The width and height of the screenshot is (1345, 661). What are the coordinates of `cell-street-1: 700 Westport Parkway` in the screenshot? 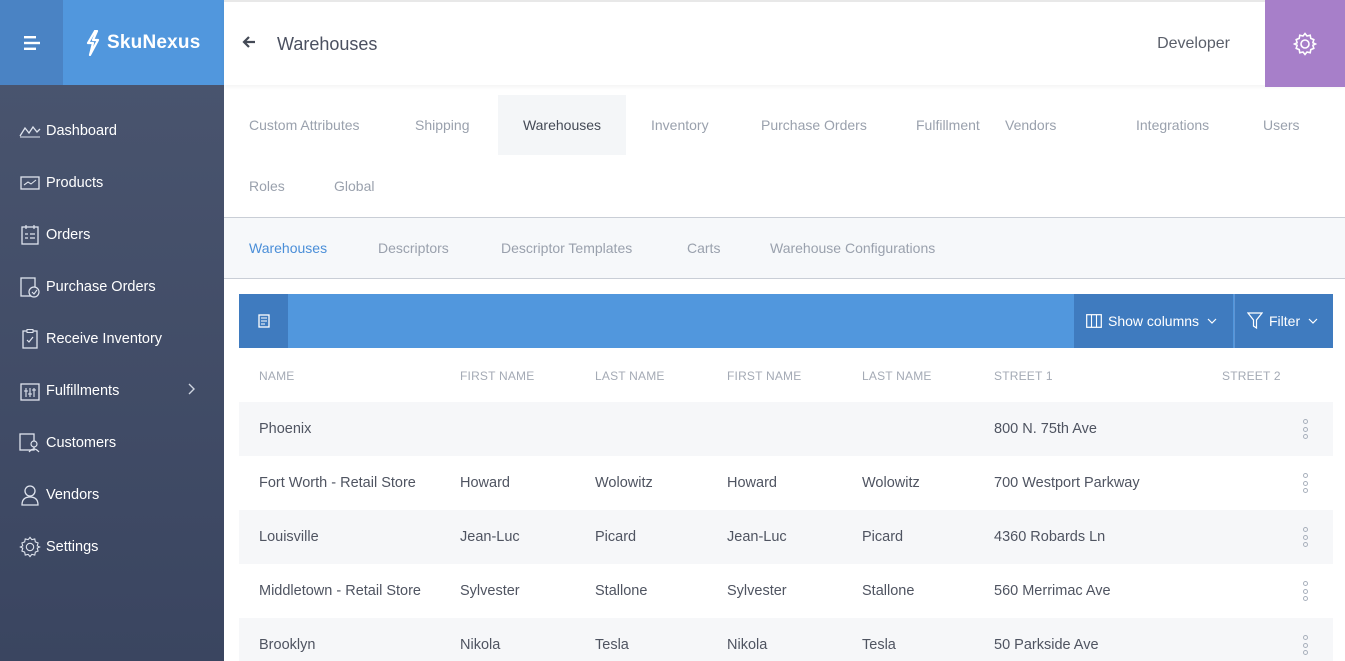 It's located at (1067, 483).